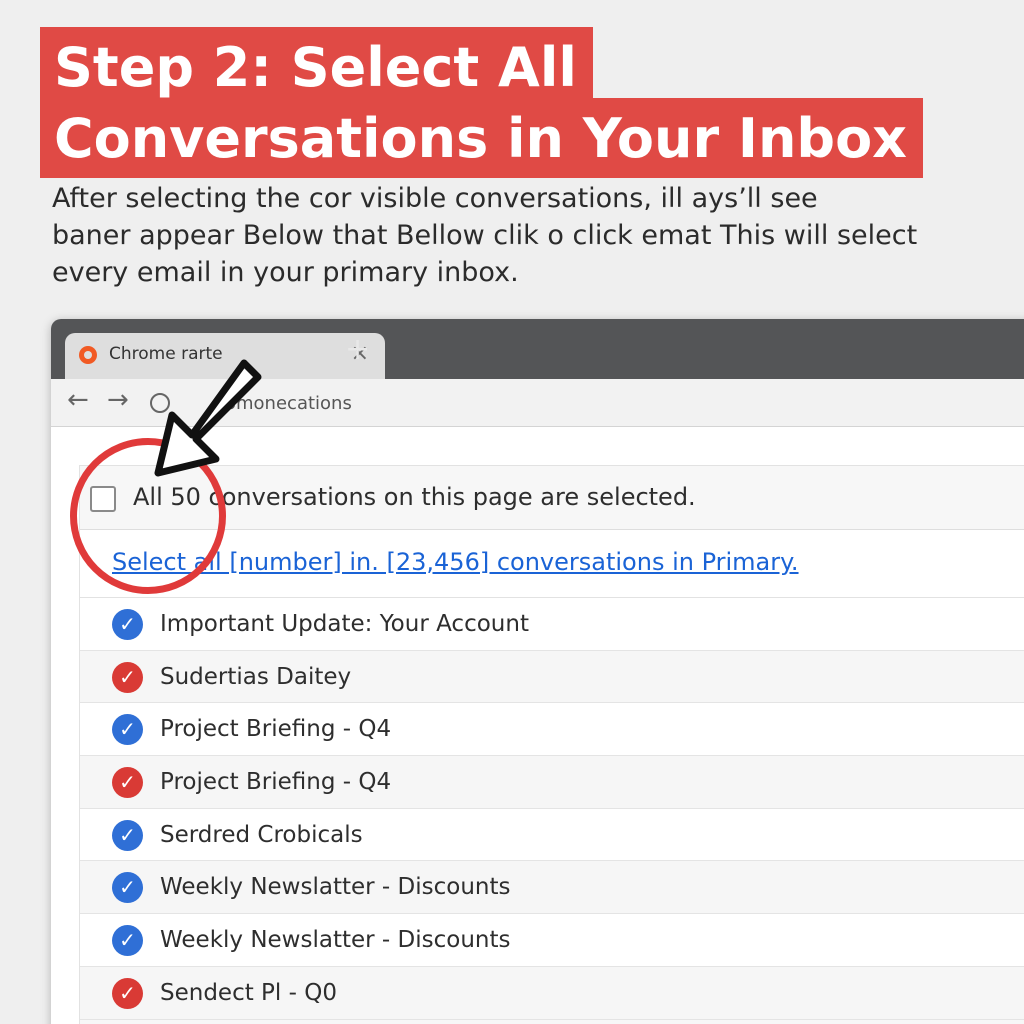  What do you see at coordinates (78, 400) in the screenshot?
I see `back-arrow-icon: ←` at bounding box center [78, 400].